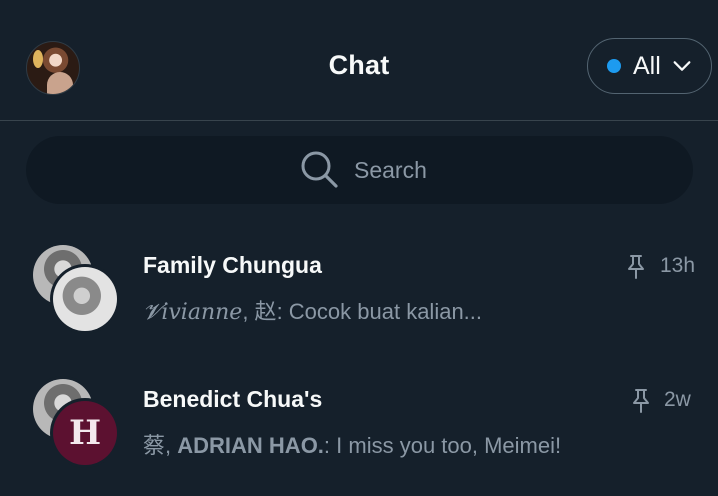 Image resolution: width=718 pixels, height=496 pixels. Describe the element at coordinates (390, 170) in the screenshot. I see `search-placeholder: Search` at that location.